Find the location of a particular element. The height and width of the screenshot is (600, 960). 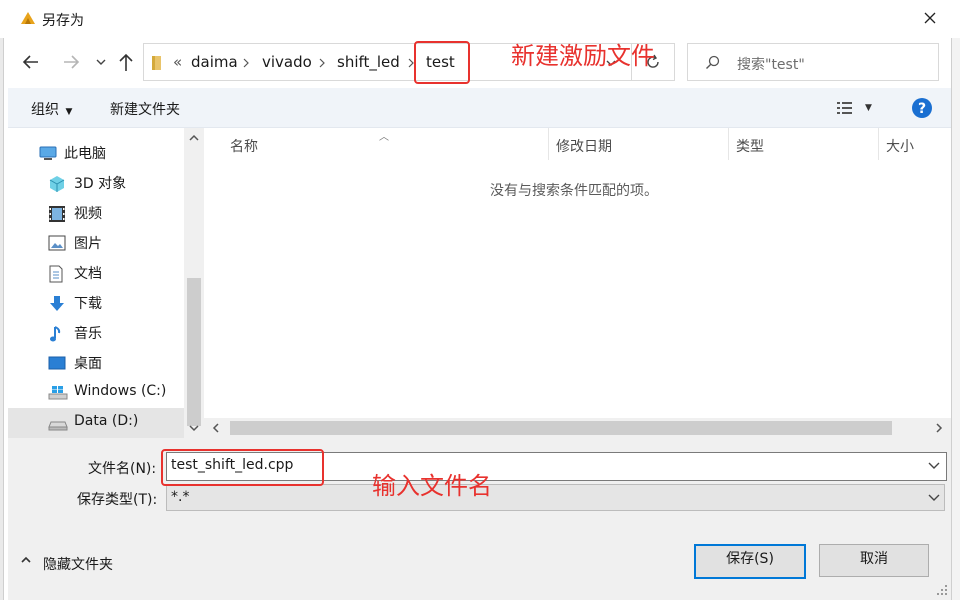

folder-icon is located at coordinates (157, 63).